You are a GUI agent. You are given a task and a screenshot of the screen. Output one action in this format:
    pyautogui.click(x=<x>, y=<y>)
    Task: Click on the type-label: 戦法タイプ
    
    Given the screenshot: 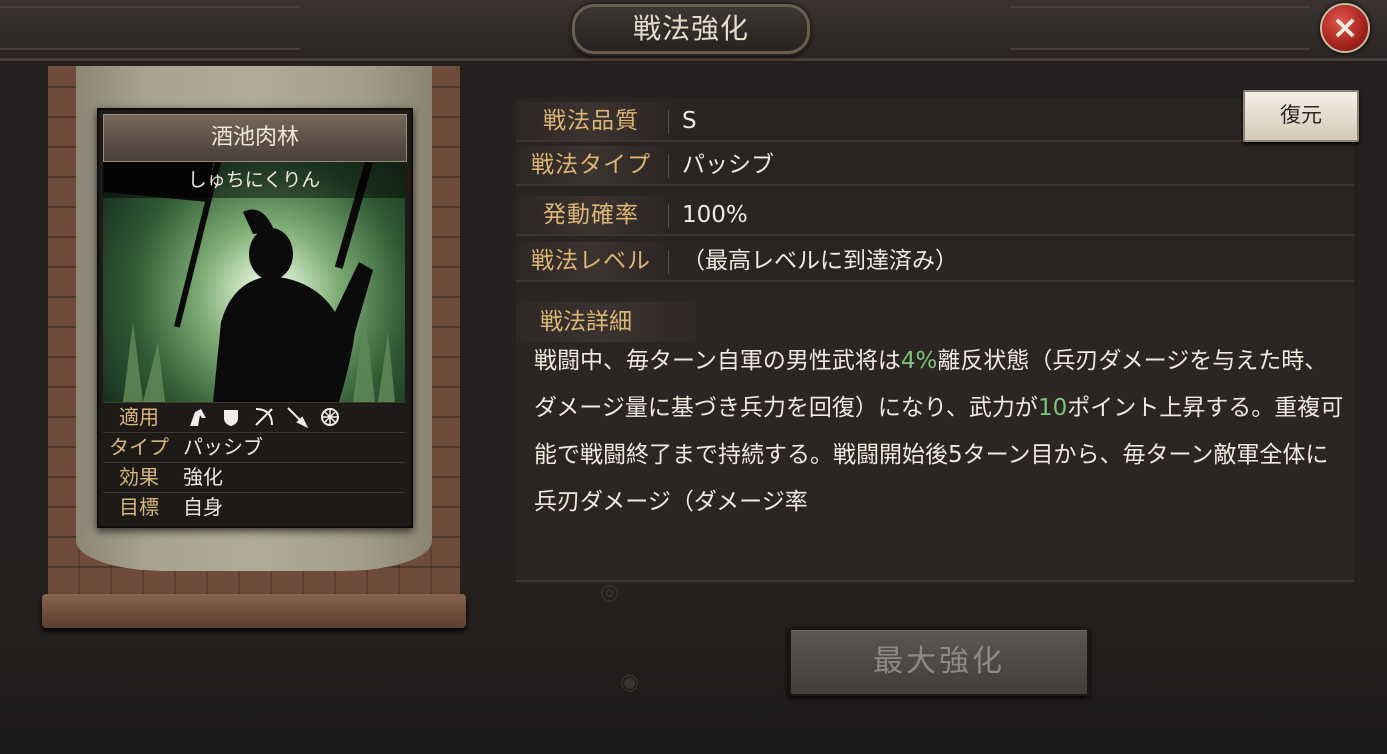 What is the action you would take?
    pyautogui.click(x=591, y=165)
    